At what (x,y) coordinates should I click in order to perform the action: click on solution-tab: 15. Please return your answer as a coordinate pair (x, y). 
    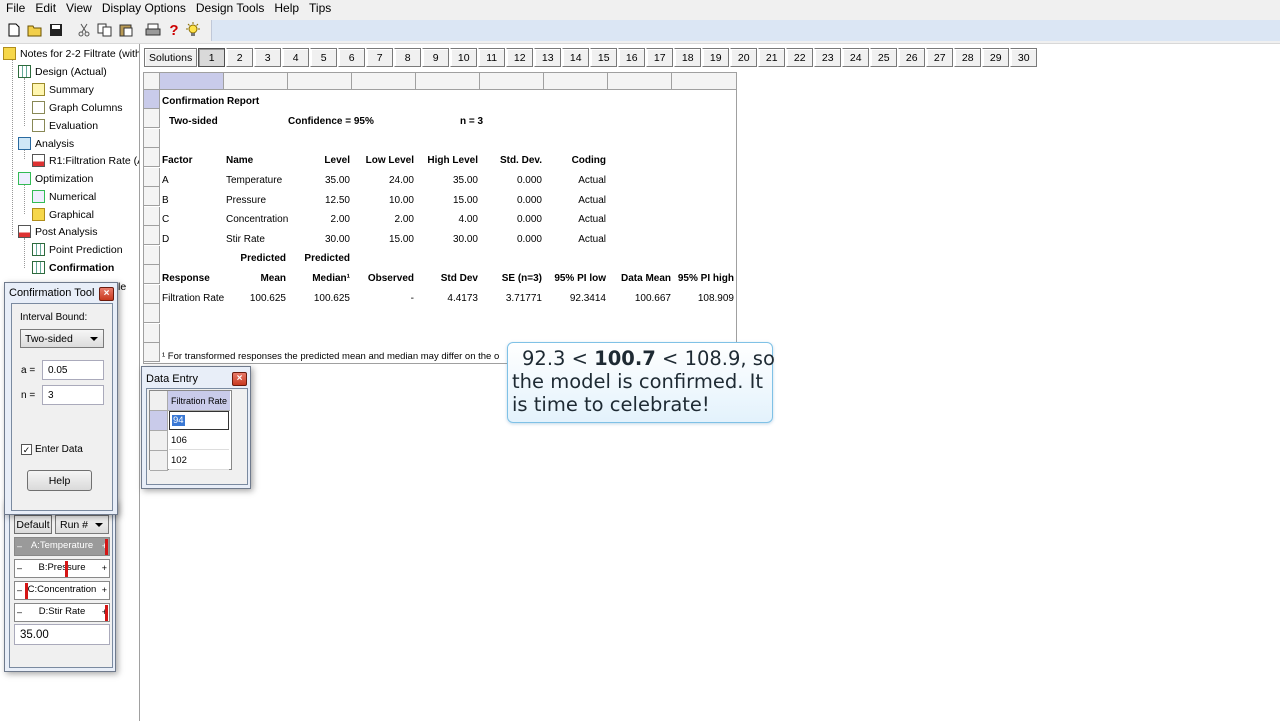
    Looking at the image, I should click on (604, 57).